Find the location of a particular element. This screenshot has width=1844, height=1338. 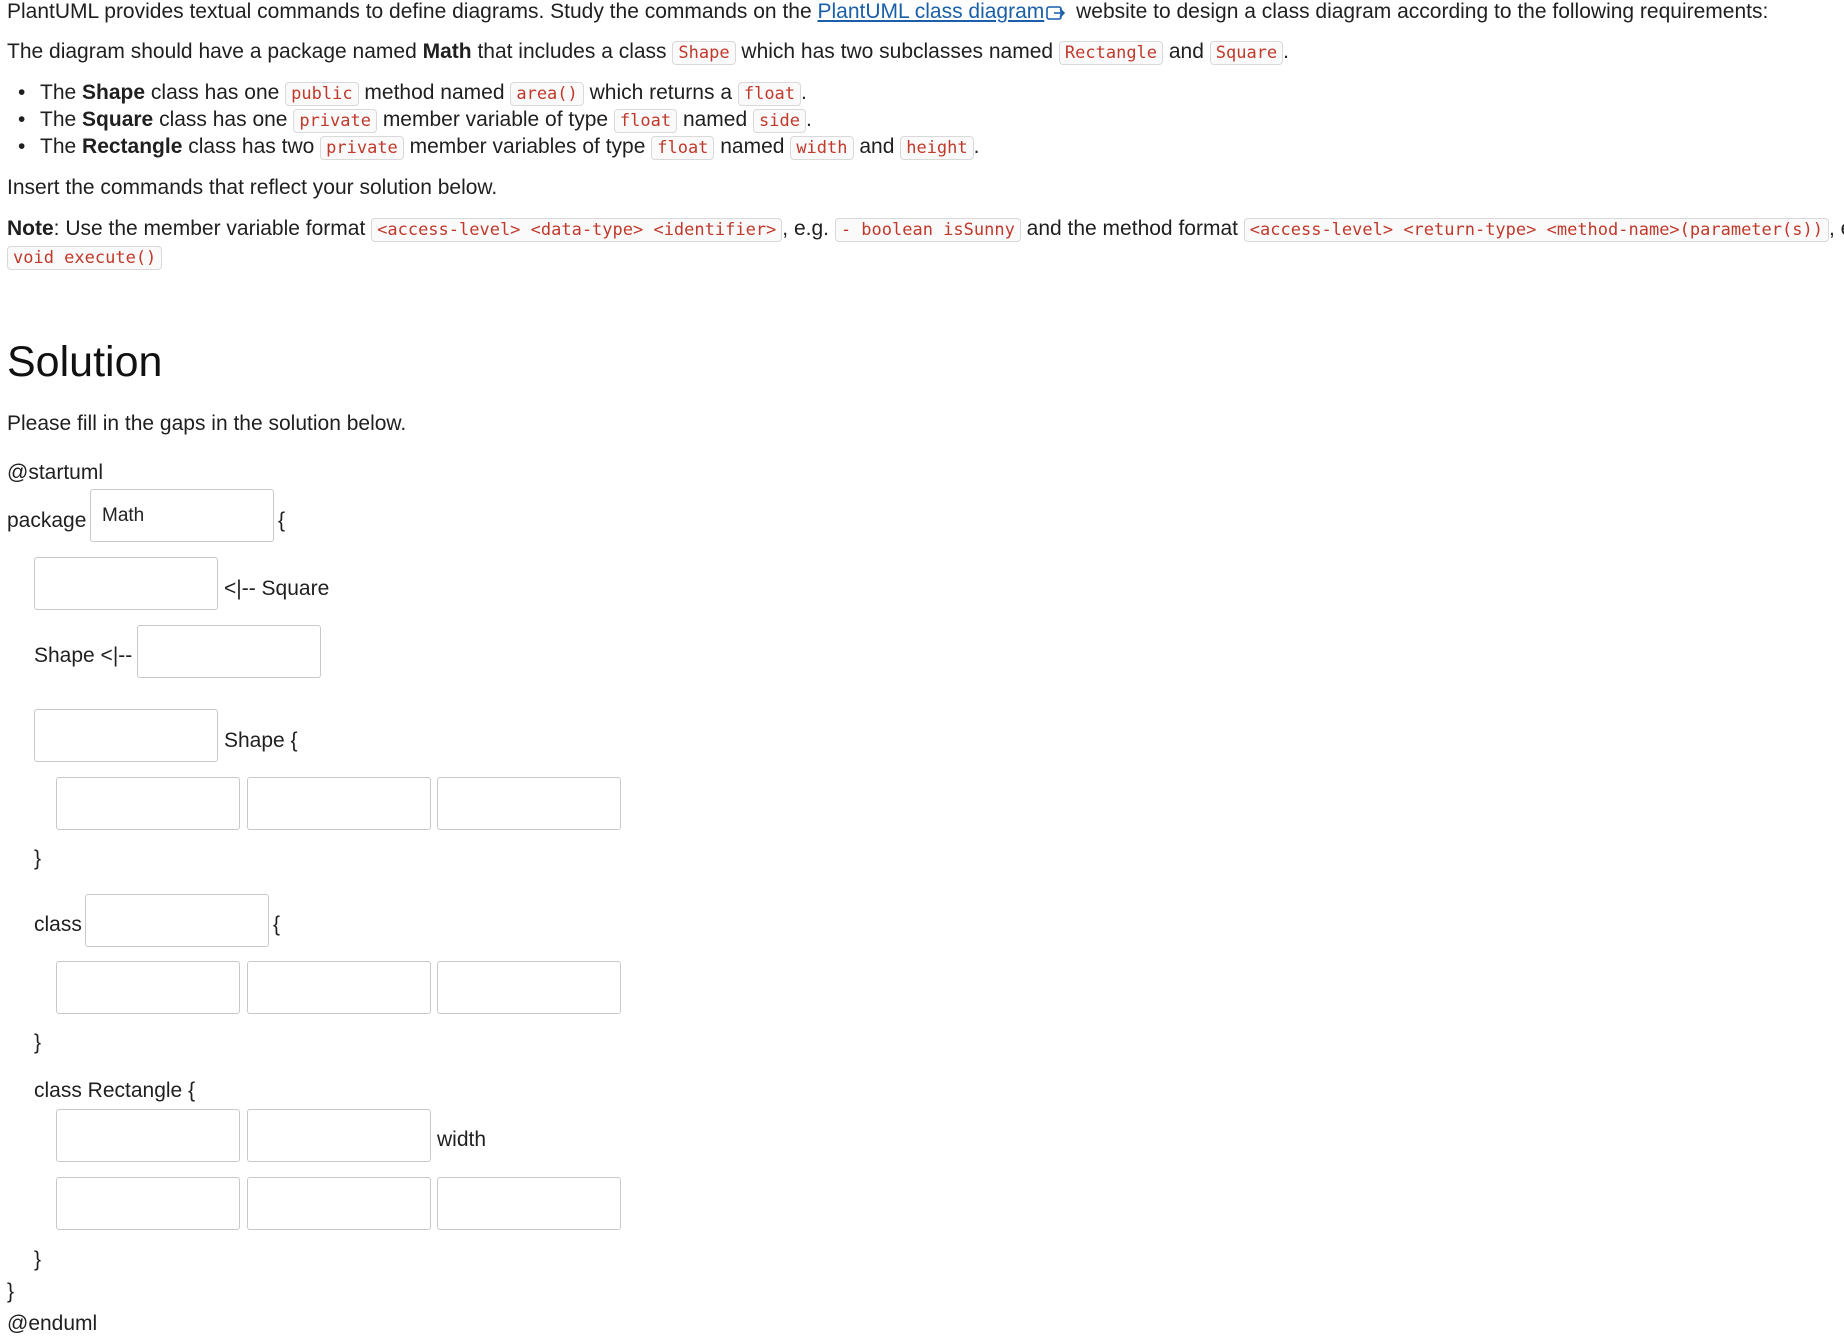

shape-inherit-text: Shape <|-- is located at coordinates (83, 655).